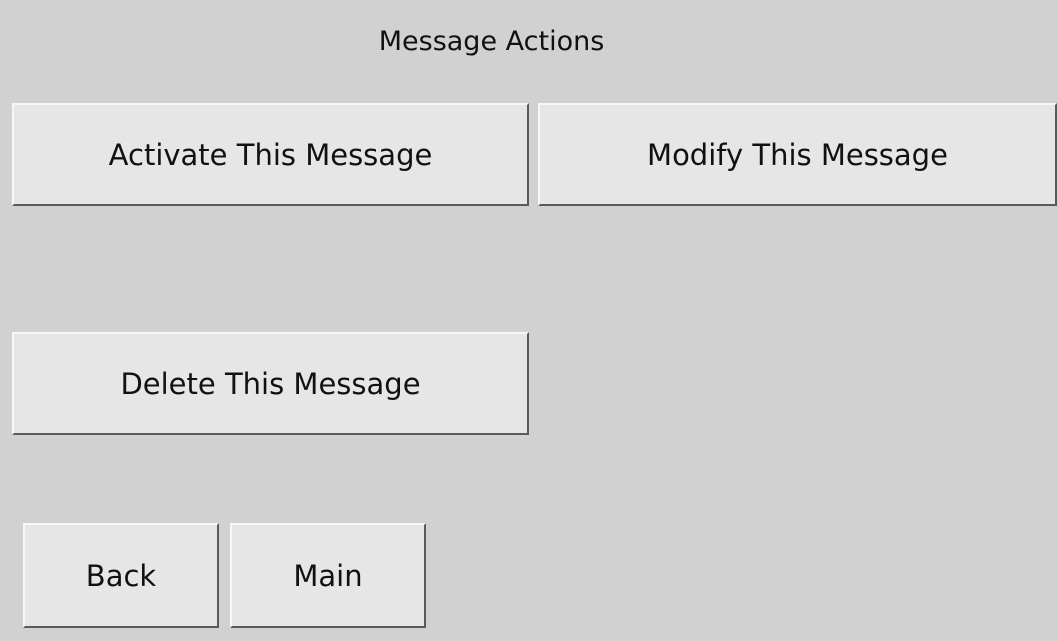  I want to click on delete-message-button: Delete This Message, so click(270, 383).